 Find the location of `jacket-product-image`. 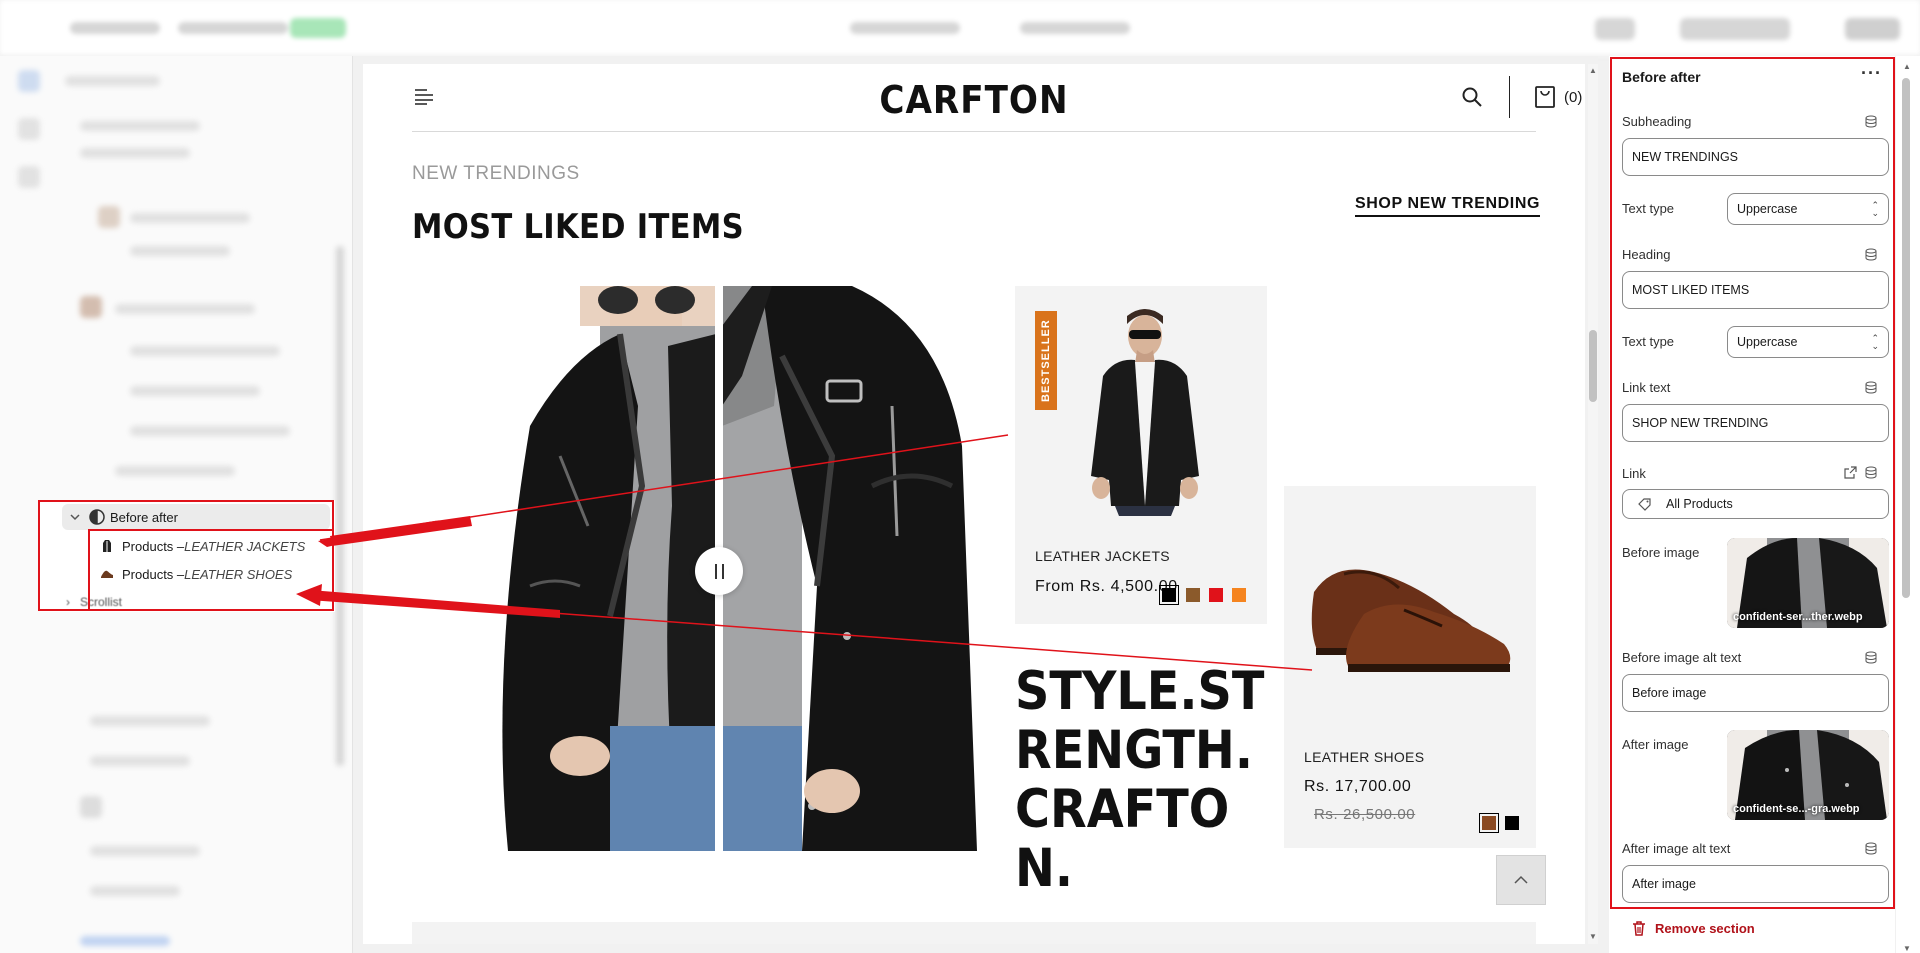

jacket-product-image is located at coordinates (1145, 412).